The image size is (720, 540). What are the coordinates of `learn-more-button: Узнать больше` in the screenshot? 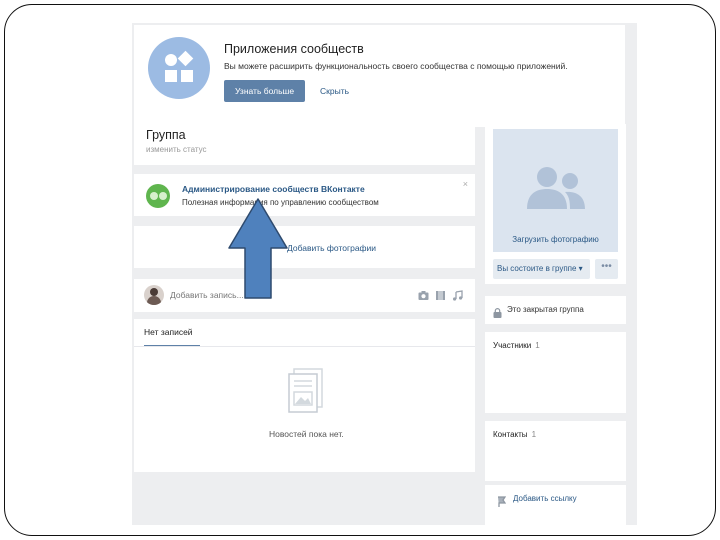 It's located at (265, 91).